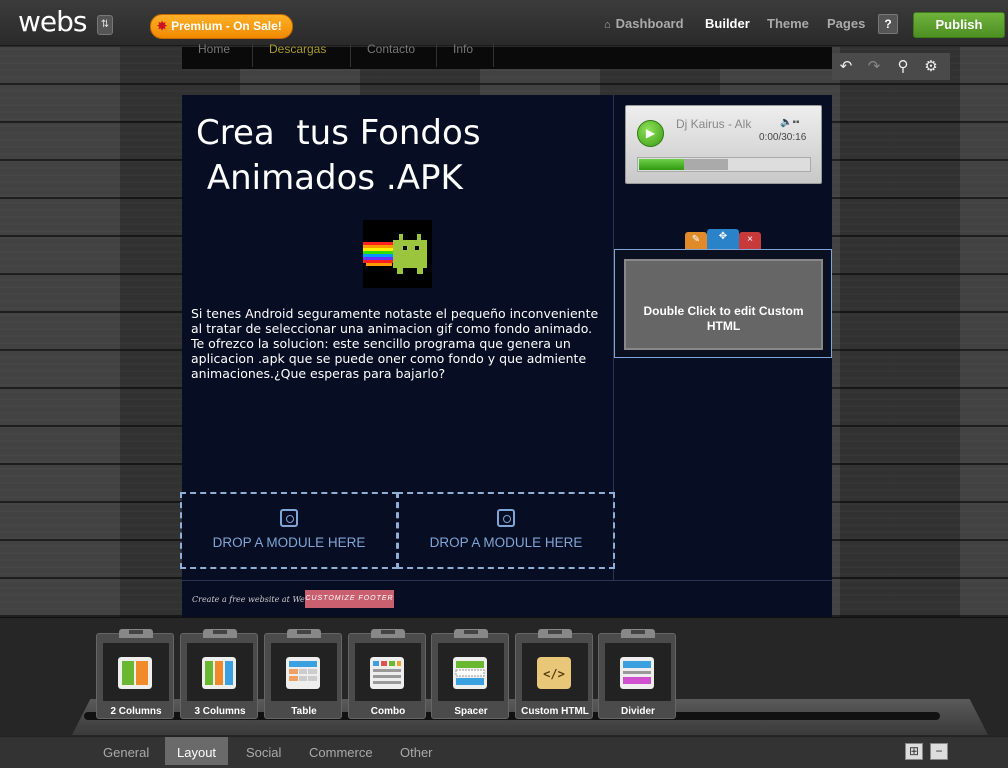 Image resolution: width=1008 pixels, height=768 pixels. I want to click on progress-bar, so click(724, 164).